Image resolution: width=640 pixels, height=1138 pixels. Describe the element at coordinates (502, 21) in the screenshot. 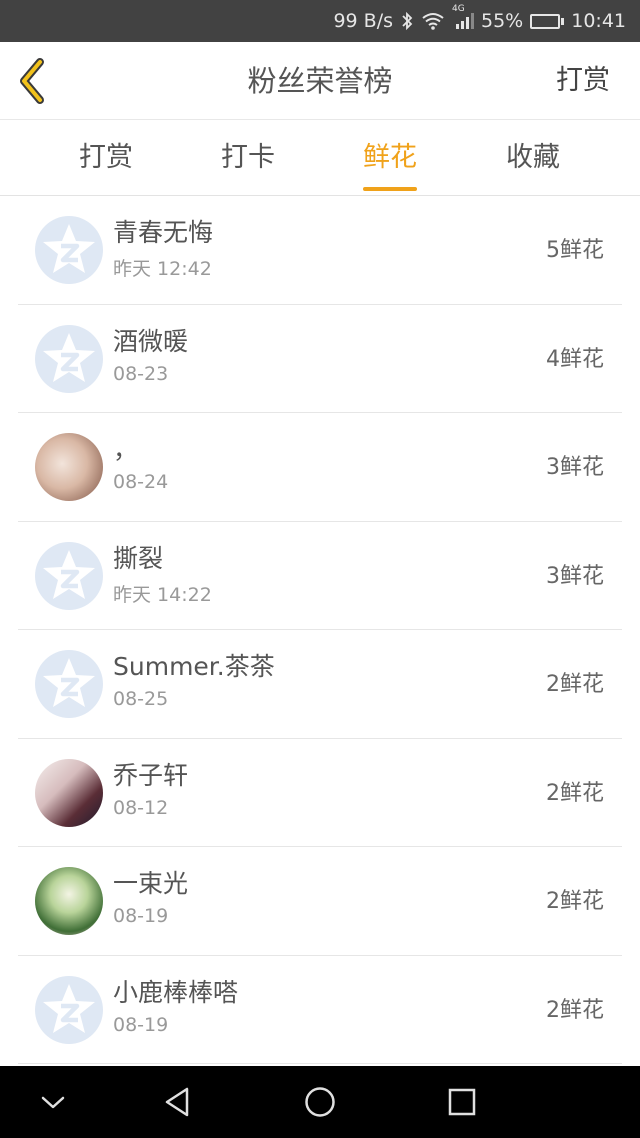

I see `battery-percent: 55%` at that location.